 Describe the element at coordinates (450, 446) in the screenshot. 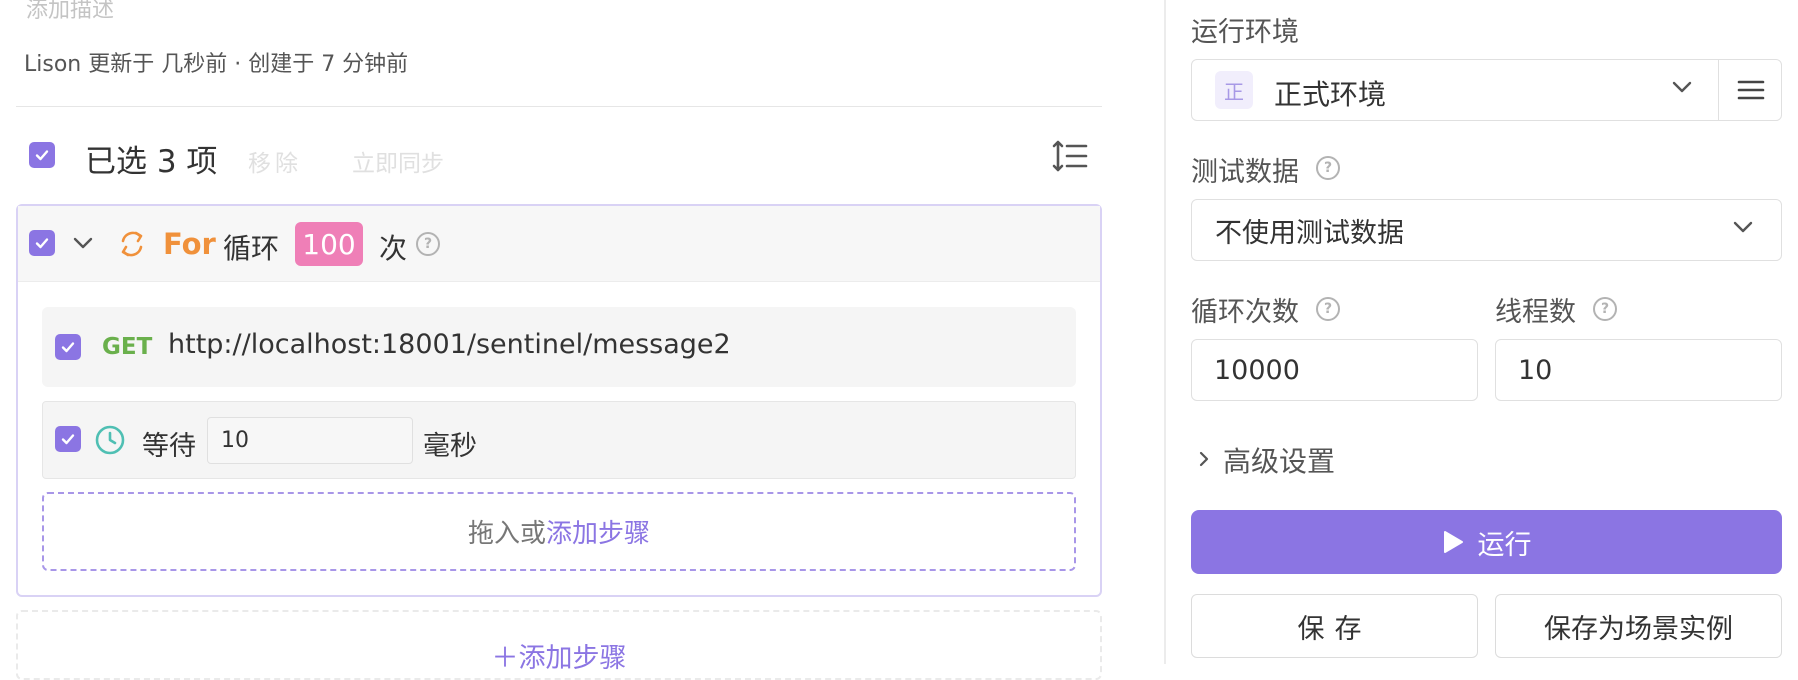

I see `wait-unit: 毫秒` at that location.